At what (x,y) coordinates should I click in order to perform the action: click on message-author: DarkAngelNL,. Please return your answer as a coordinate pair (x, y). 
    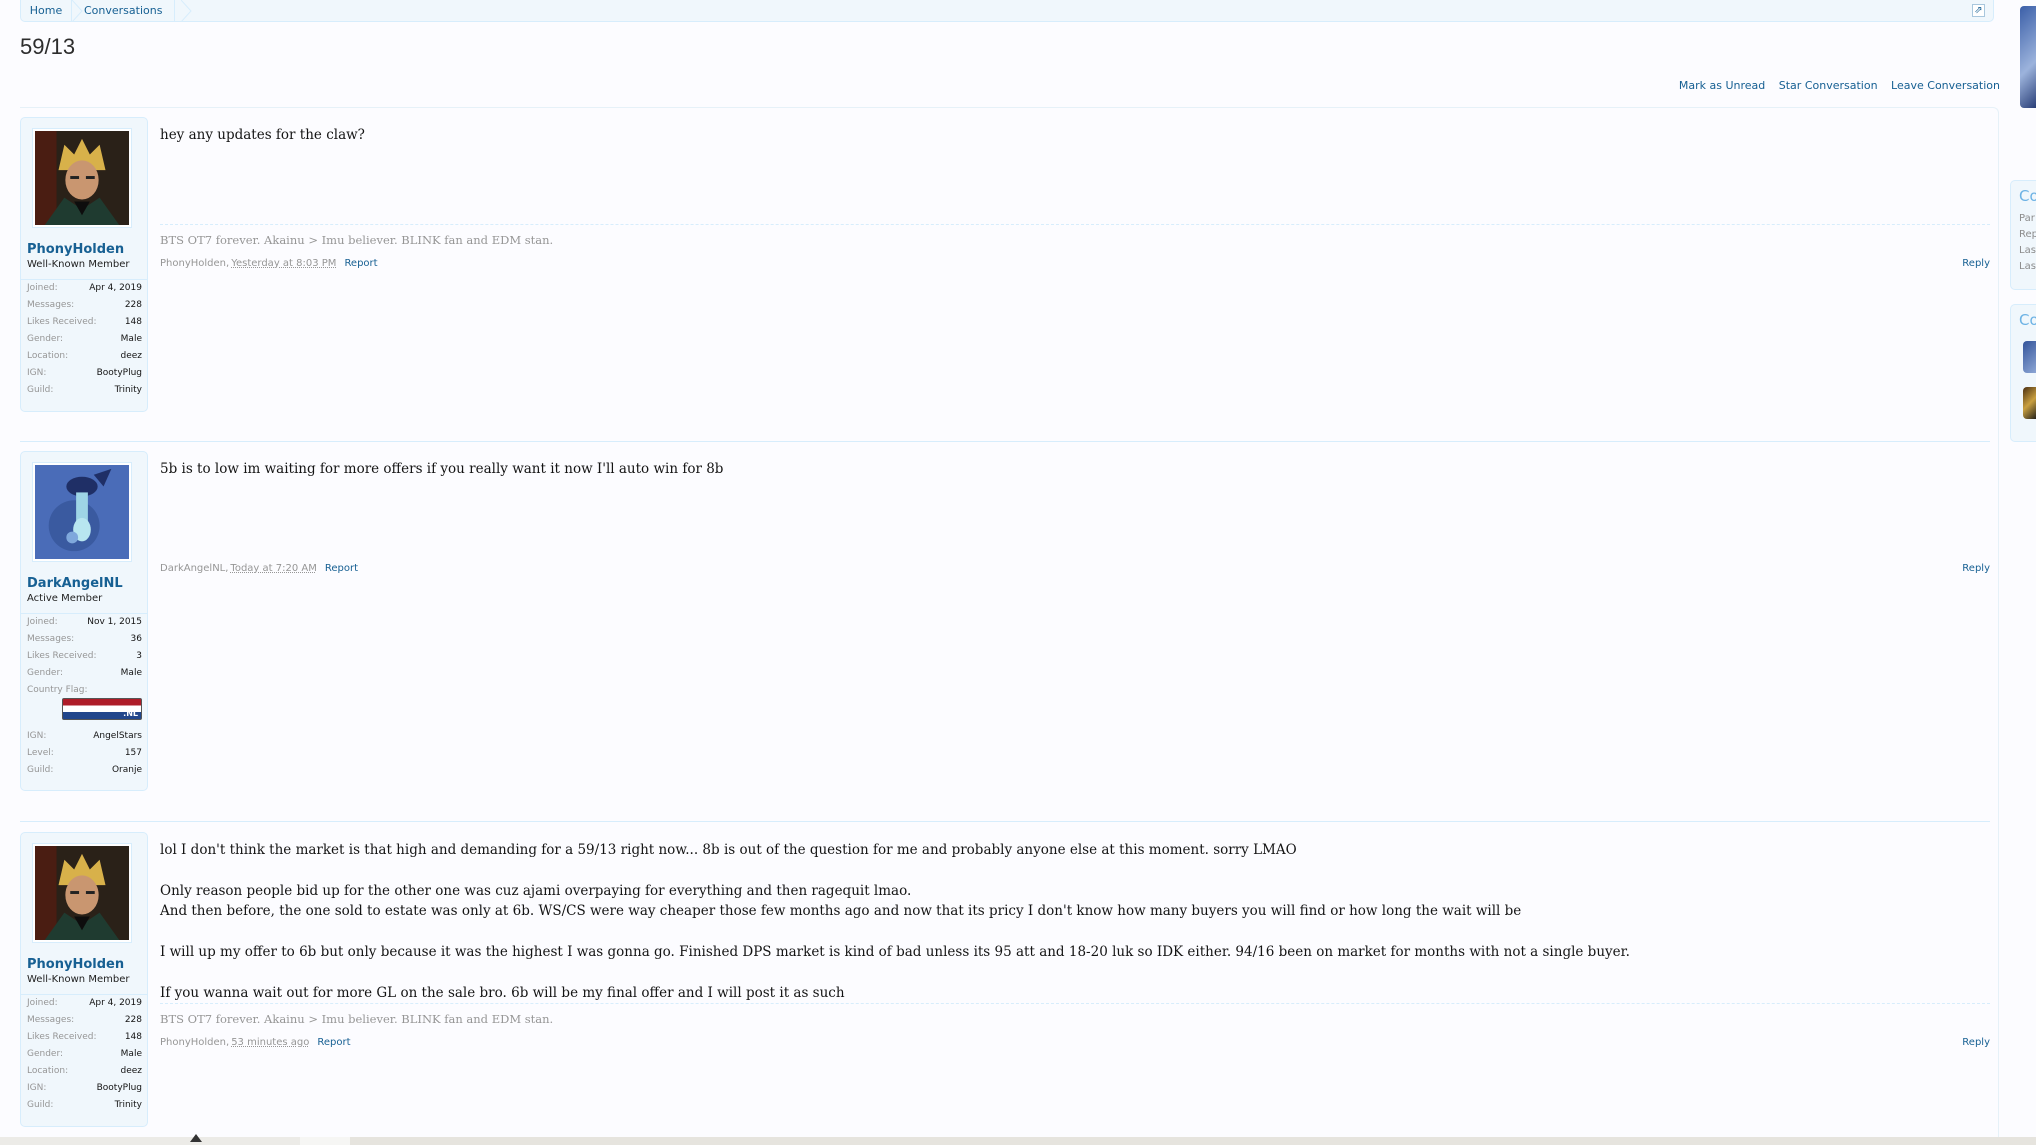
    Looking at the image, I should click on (194, 568).